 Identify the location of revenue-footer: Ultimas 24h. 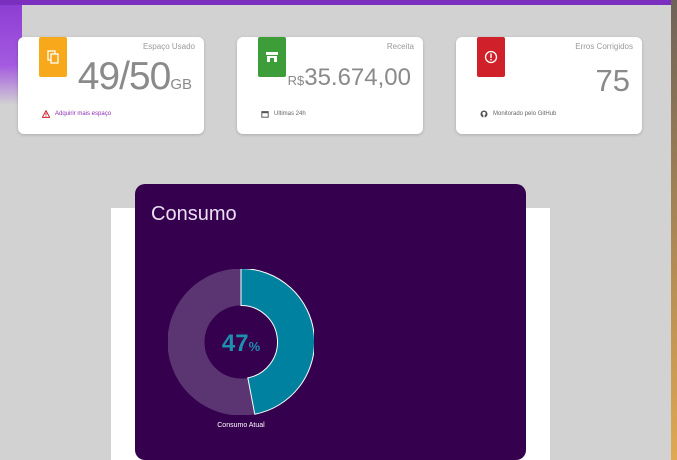
(283, 114).